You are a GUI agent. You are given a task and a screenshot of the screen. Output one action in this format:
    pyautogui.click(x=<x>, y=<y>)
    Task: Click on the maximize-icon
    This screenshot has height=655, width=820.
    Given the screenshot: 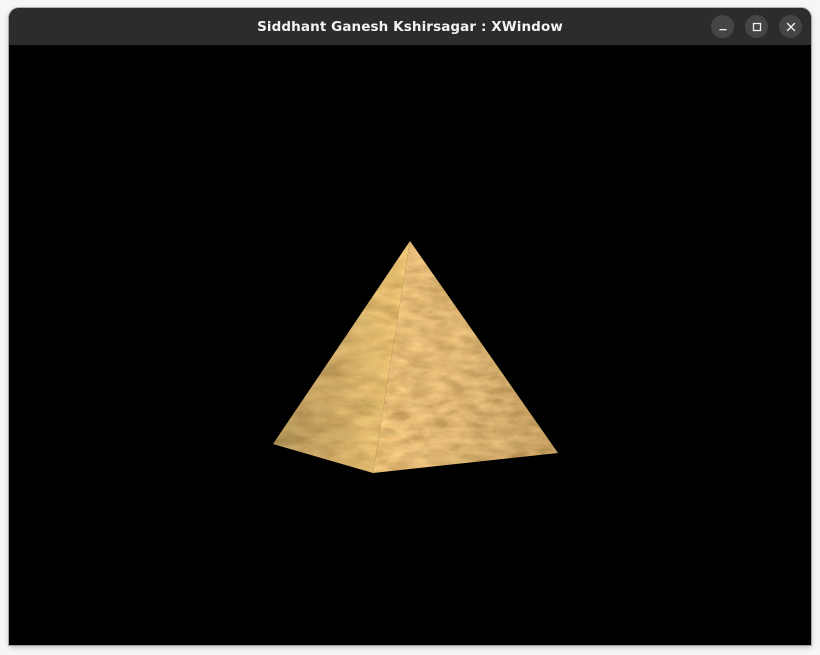 What is the action you would take?
    pyautogui.click(x=756, y=26)
    